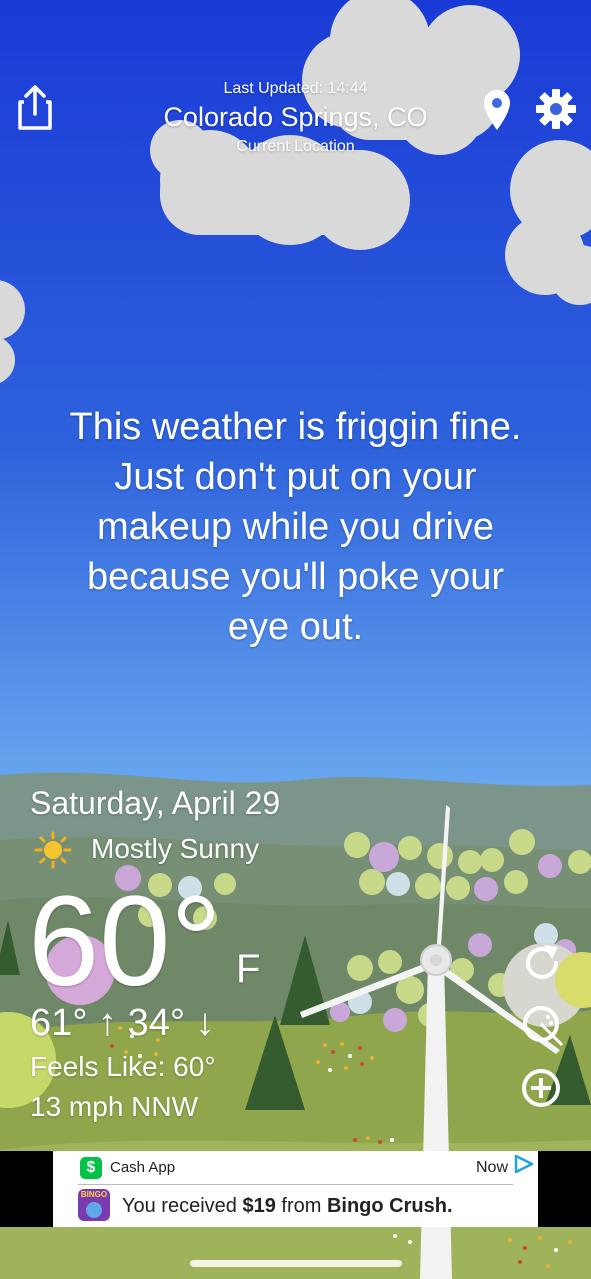  I want to click on message-line: This weather is friggin fine., so click(295, 427).